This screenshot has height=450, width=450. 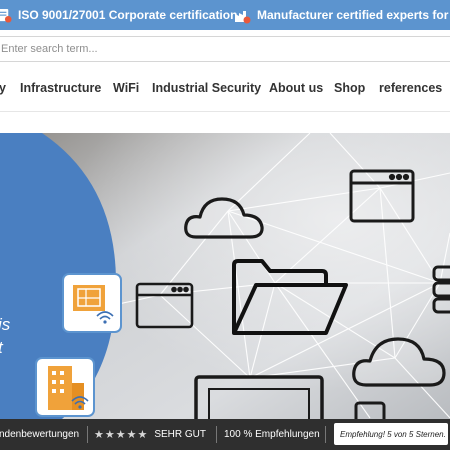 I want to click on nav-item-shop: Shop, so click(x=349, y=88).